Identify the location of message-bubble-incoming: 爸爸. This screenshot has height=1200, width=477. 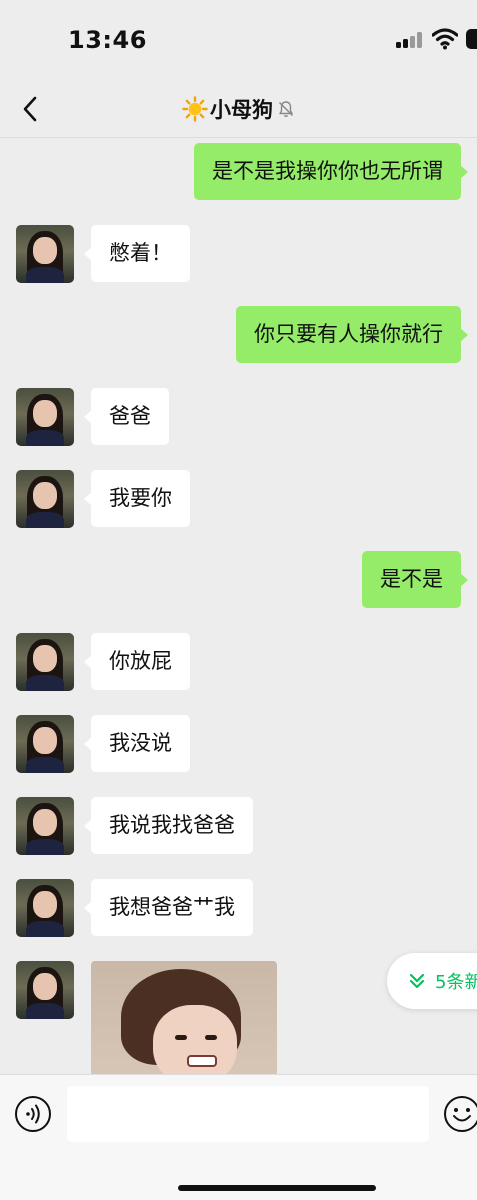
(126, 416).